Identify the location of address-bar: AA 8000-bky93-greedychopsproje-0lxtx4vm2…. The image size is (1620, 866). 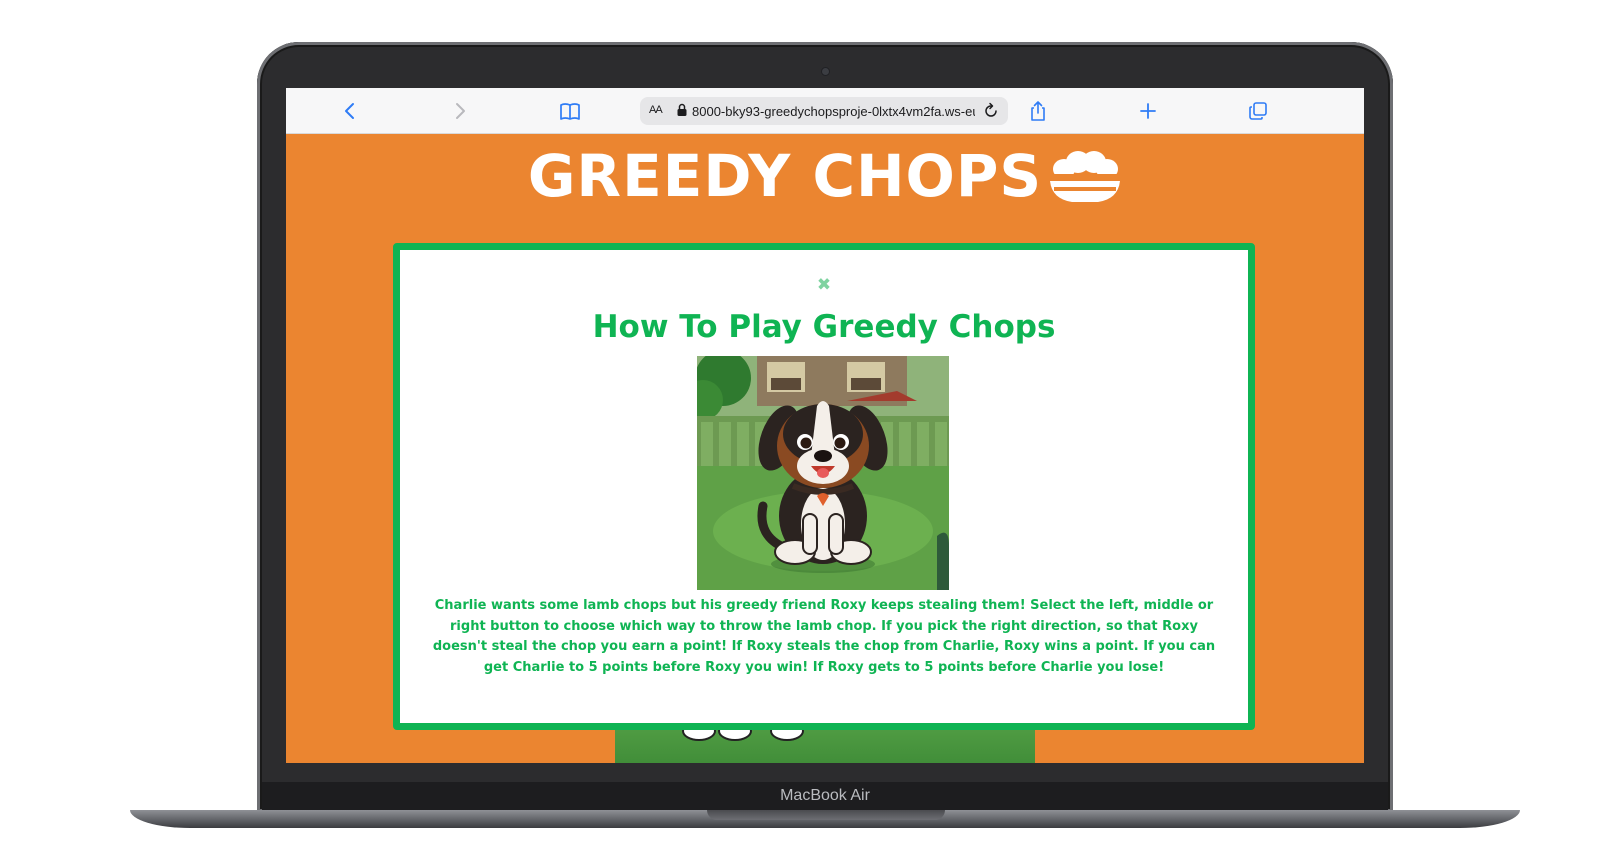
(824, 111).